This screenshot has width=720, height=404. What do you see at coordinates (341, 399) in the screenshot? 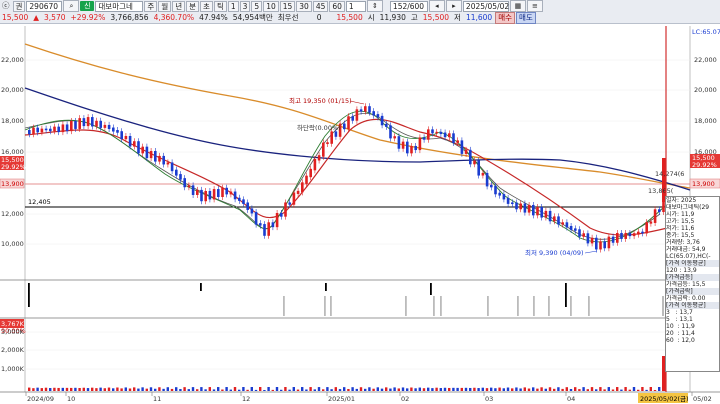
I see `x-label: 2025/01` at bounding box center [341, 399].